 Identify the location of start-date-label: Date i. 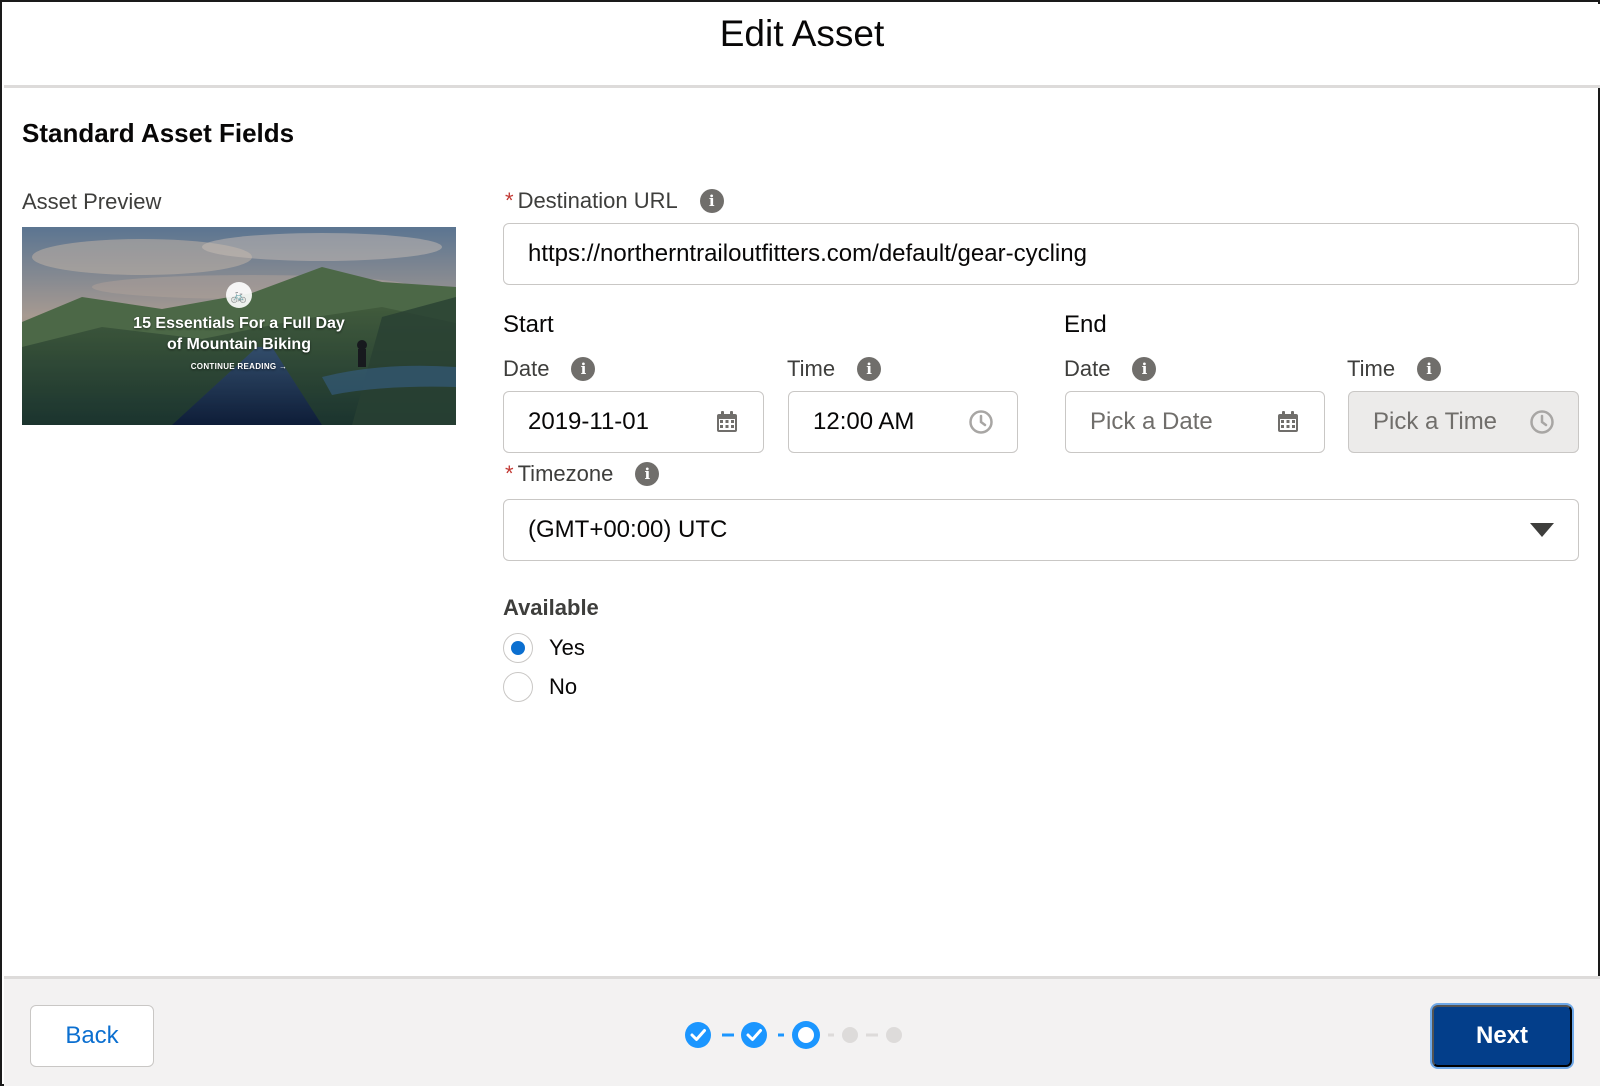
(549, 369).